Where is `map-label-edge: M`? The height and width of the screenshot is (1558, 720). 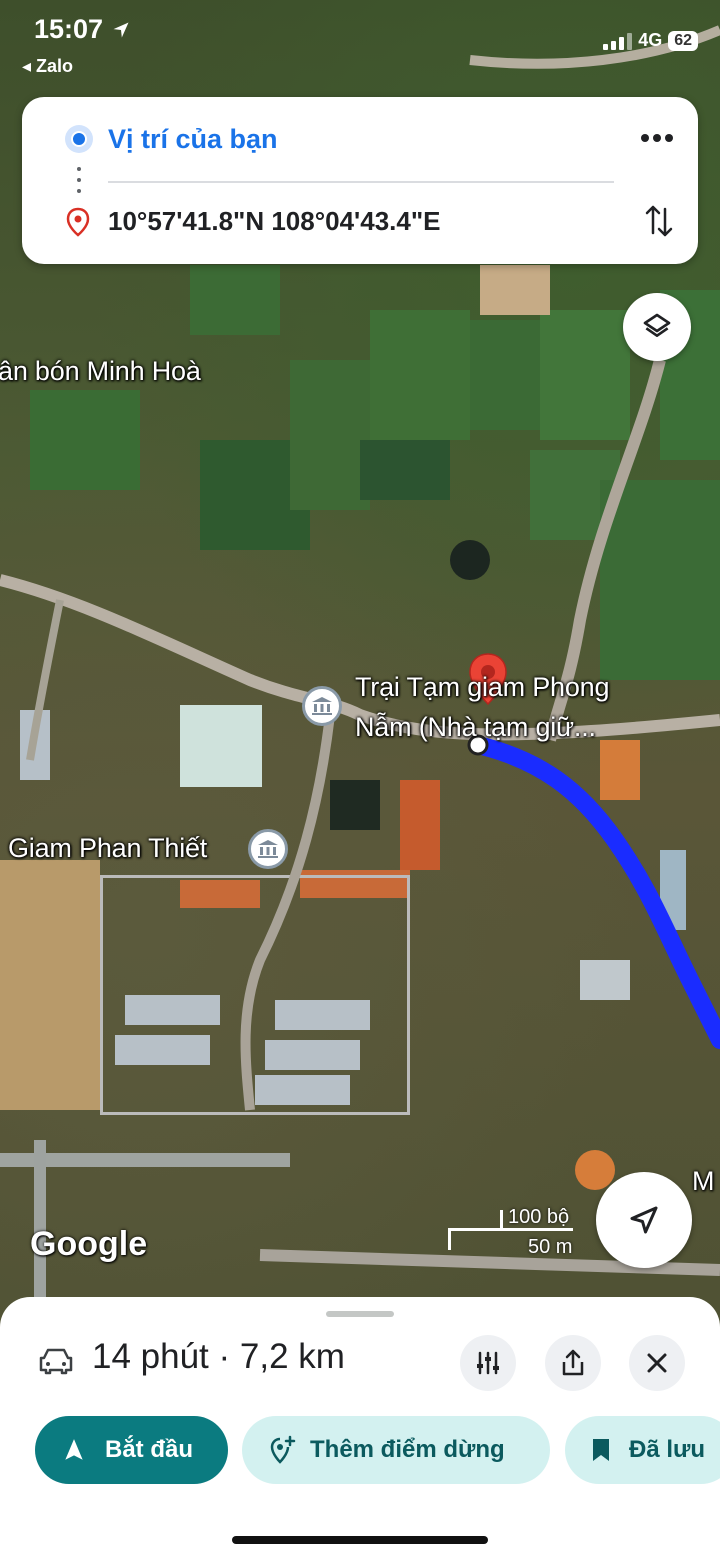 map-label-edge: M is located at coordinates (703, 1181).